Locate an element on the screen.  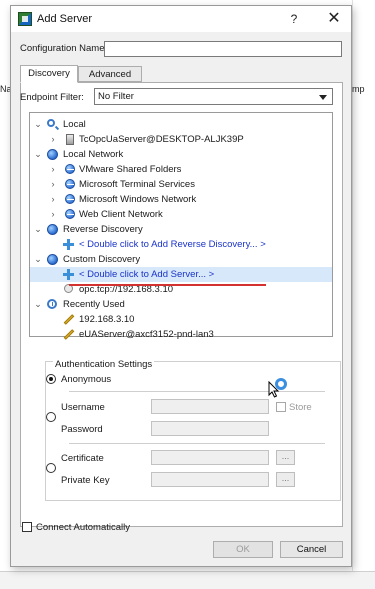
tree-item-local-server: › TcOpcUaServer@DESKTOP-ALJK39P is located at coordinates (181, 139).